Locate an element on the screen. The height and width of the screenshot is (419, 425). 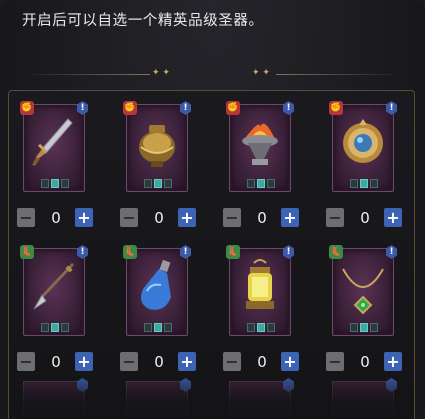
emerald-necklace-icon is located at coordinates (363, 291).